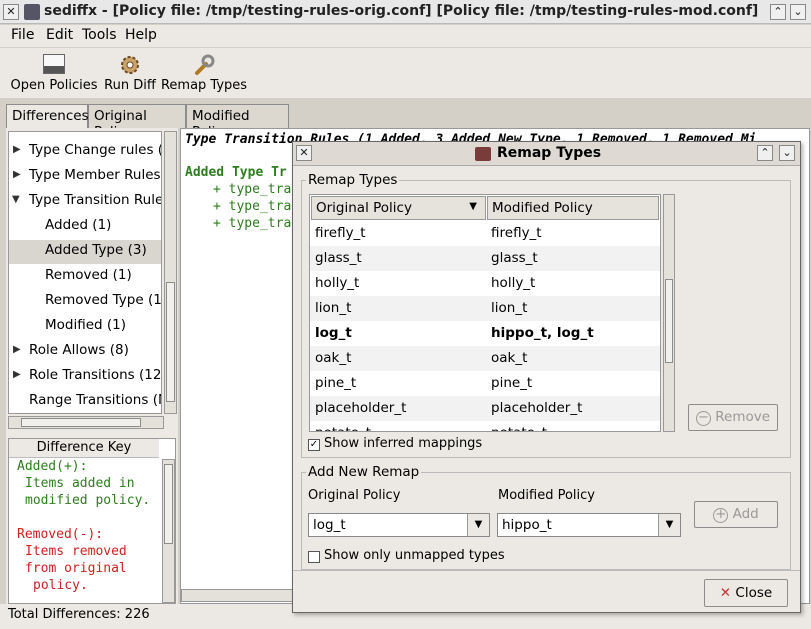  What do you see at coordinates (361, 408) in the screenshot?
I see `row-original-type: placeholder_t` at bounding box center [361, 408].